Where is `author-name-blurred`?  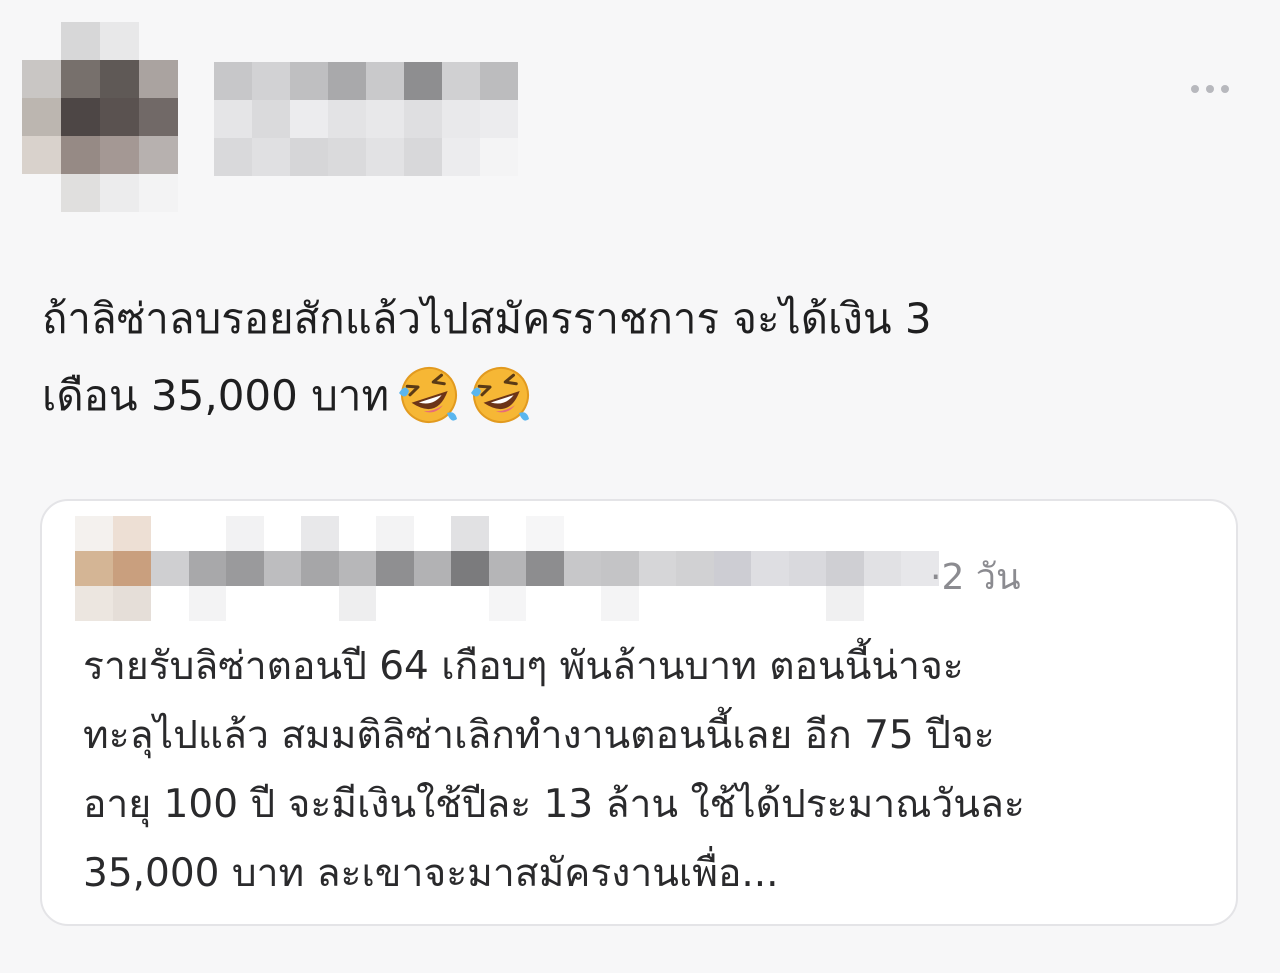
author-name-blurred is located at coordinates (366, 119).